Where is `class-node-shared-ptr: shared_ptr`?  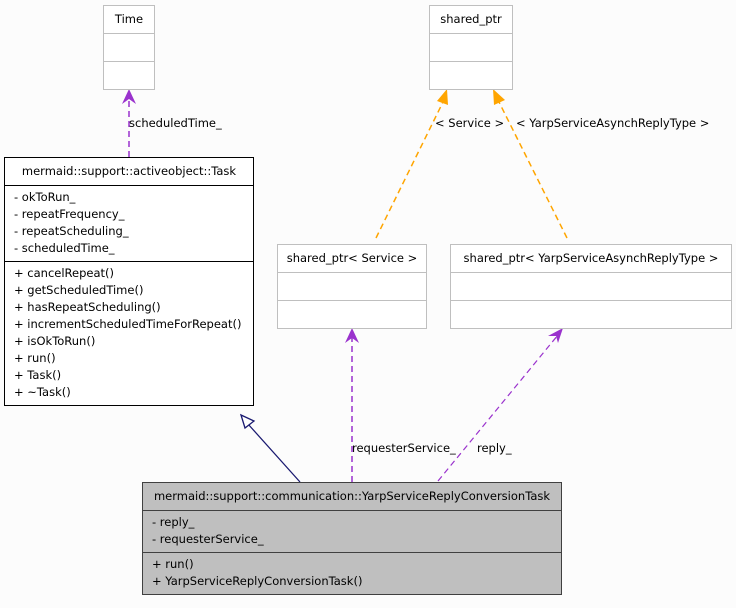 class-node-shared-ptr: shared_ptr is located at coordinates (471, 47).